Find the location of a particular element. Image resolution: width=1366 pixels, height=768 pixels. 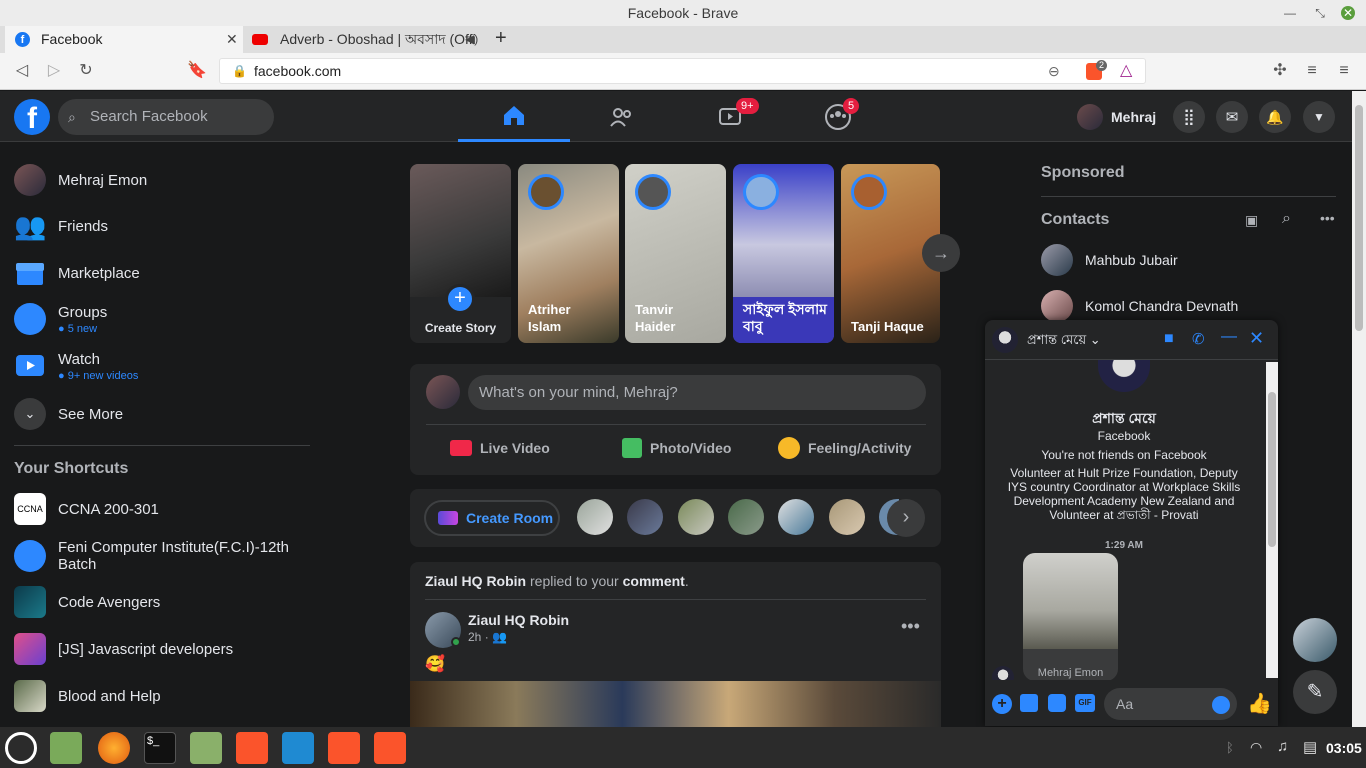

live-video-button: Live Video is located at coordinates (500, 448).